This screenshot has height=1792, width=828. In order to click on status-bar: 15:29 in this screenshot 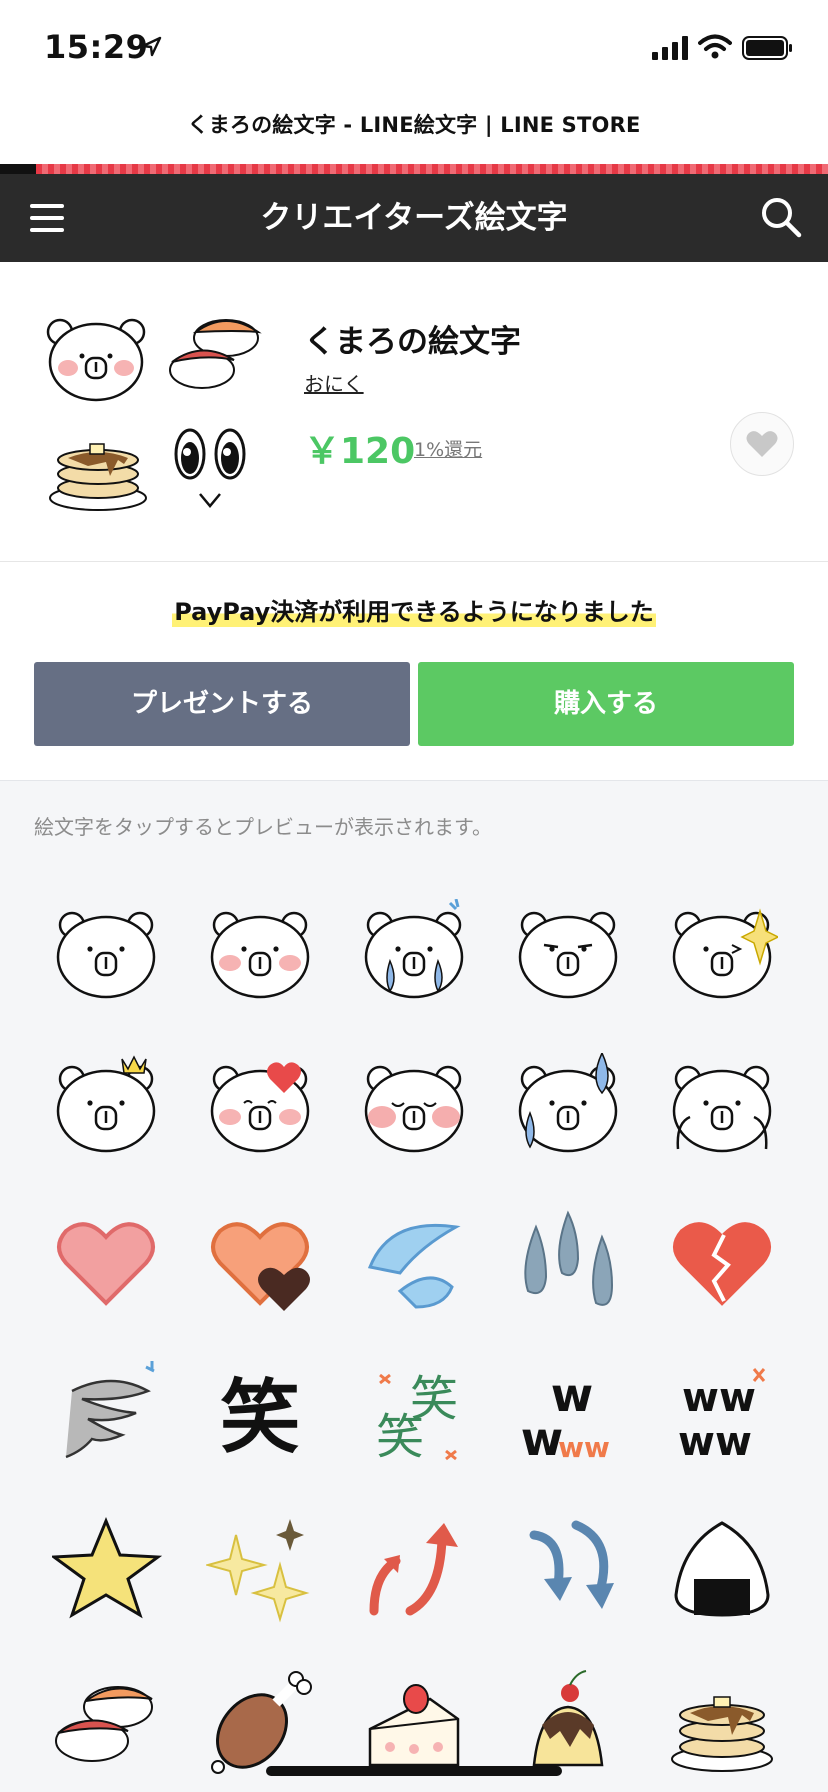, I will do `click(414, 48)`.